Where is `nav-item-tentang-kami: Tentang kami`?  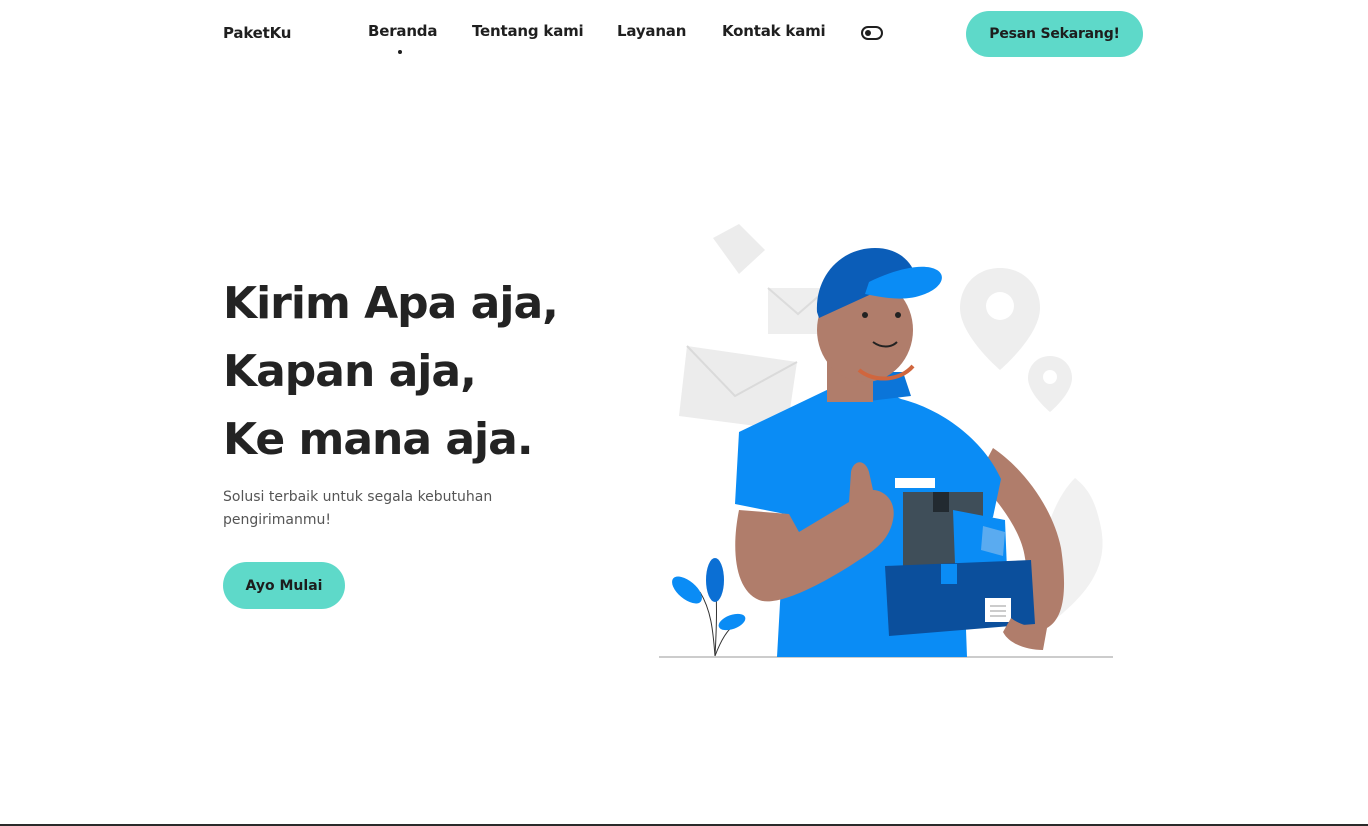
nav-item-tentang-kami: Tentang kami is located at coordinates (528, 31).